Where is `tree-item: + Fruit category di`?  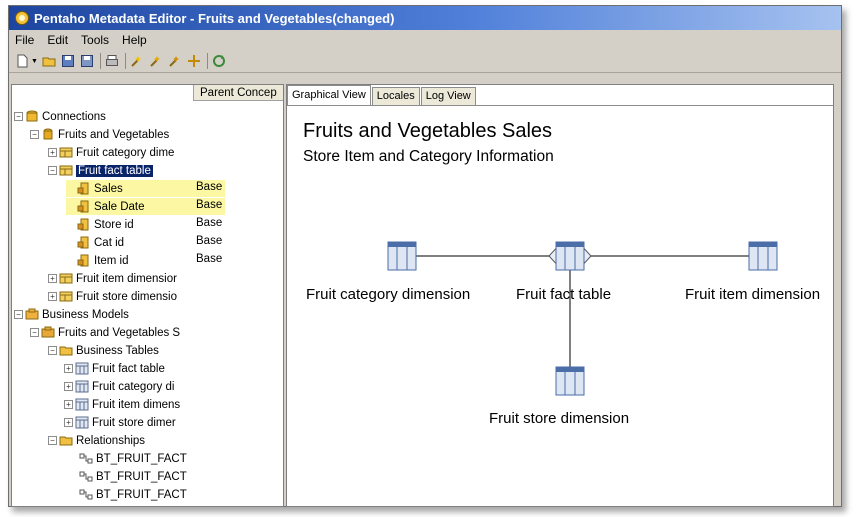 tree-item: + Fruit category di is located at coordinates (119, 386).